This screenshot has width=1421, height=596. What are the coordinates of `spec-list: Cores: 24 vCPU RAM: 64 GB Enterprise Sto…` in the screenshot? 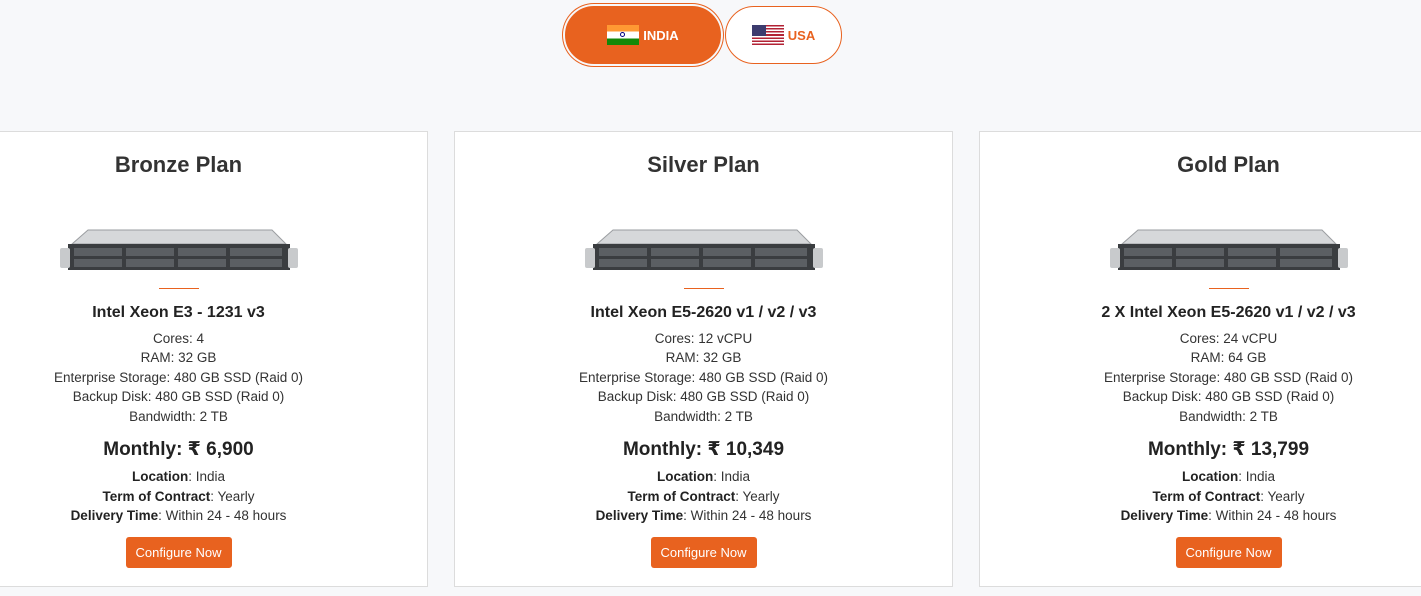 It's located at (1200, 377).